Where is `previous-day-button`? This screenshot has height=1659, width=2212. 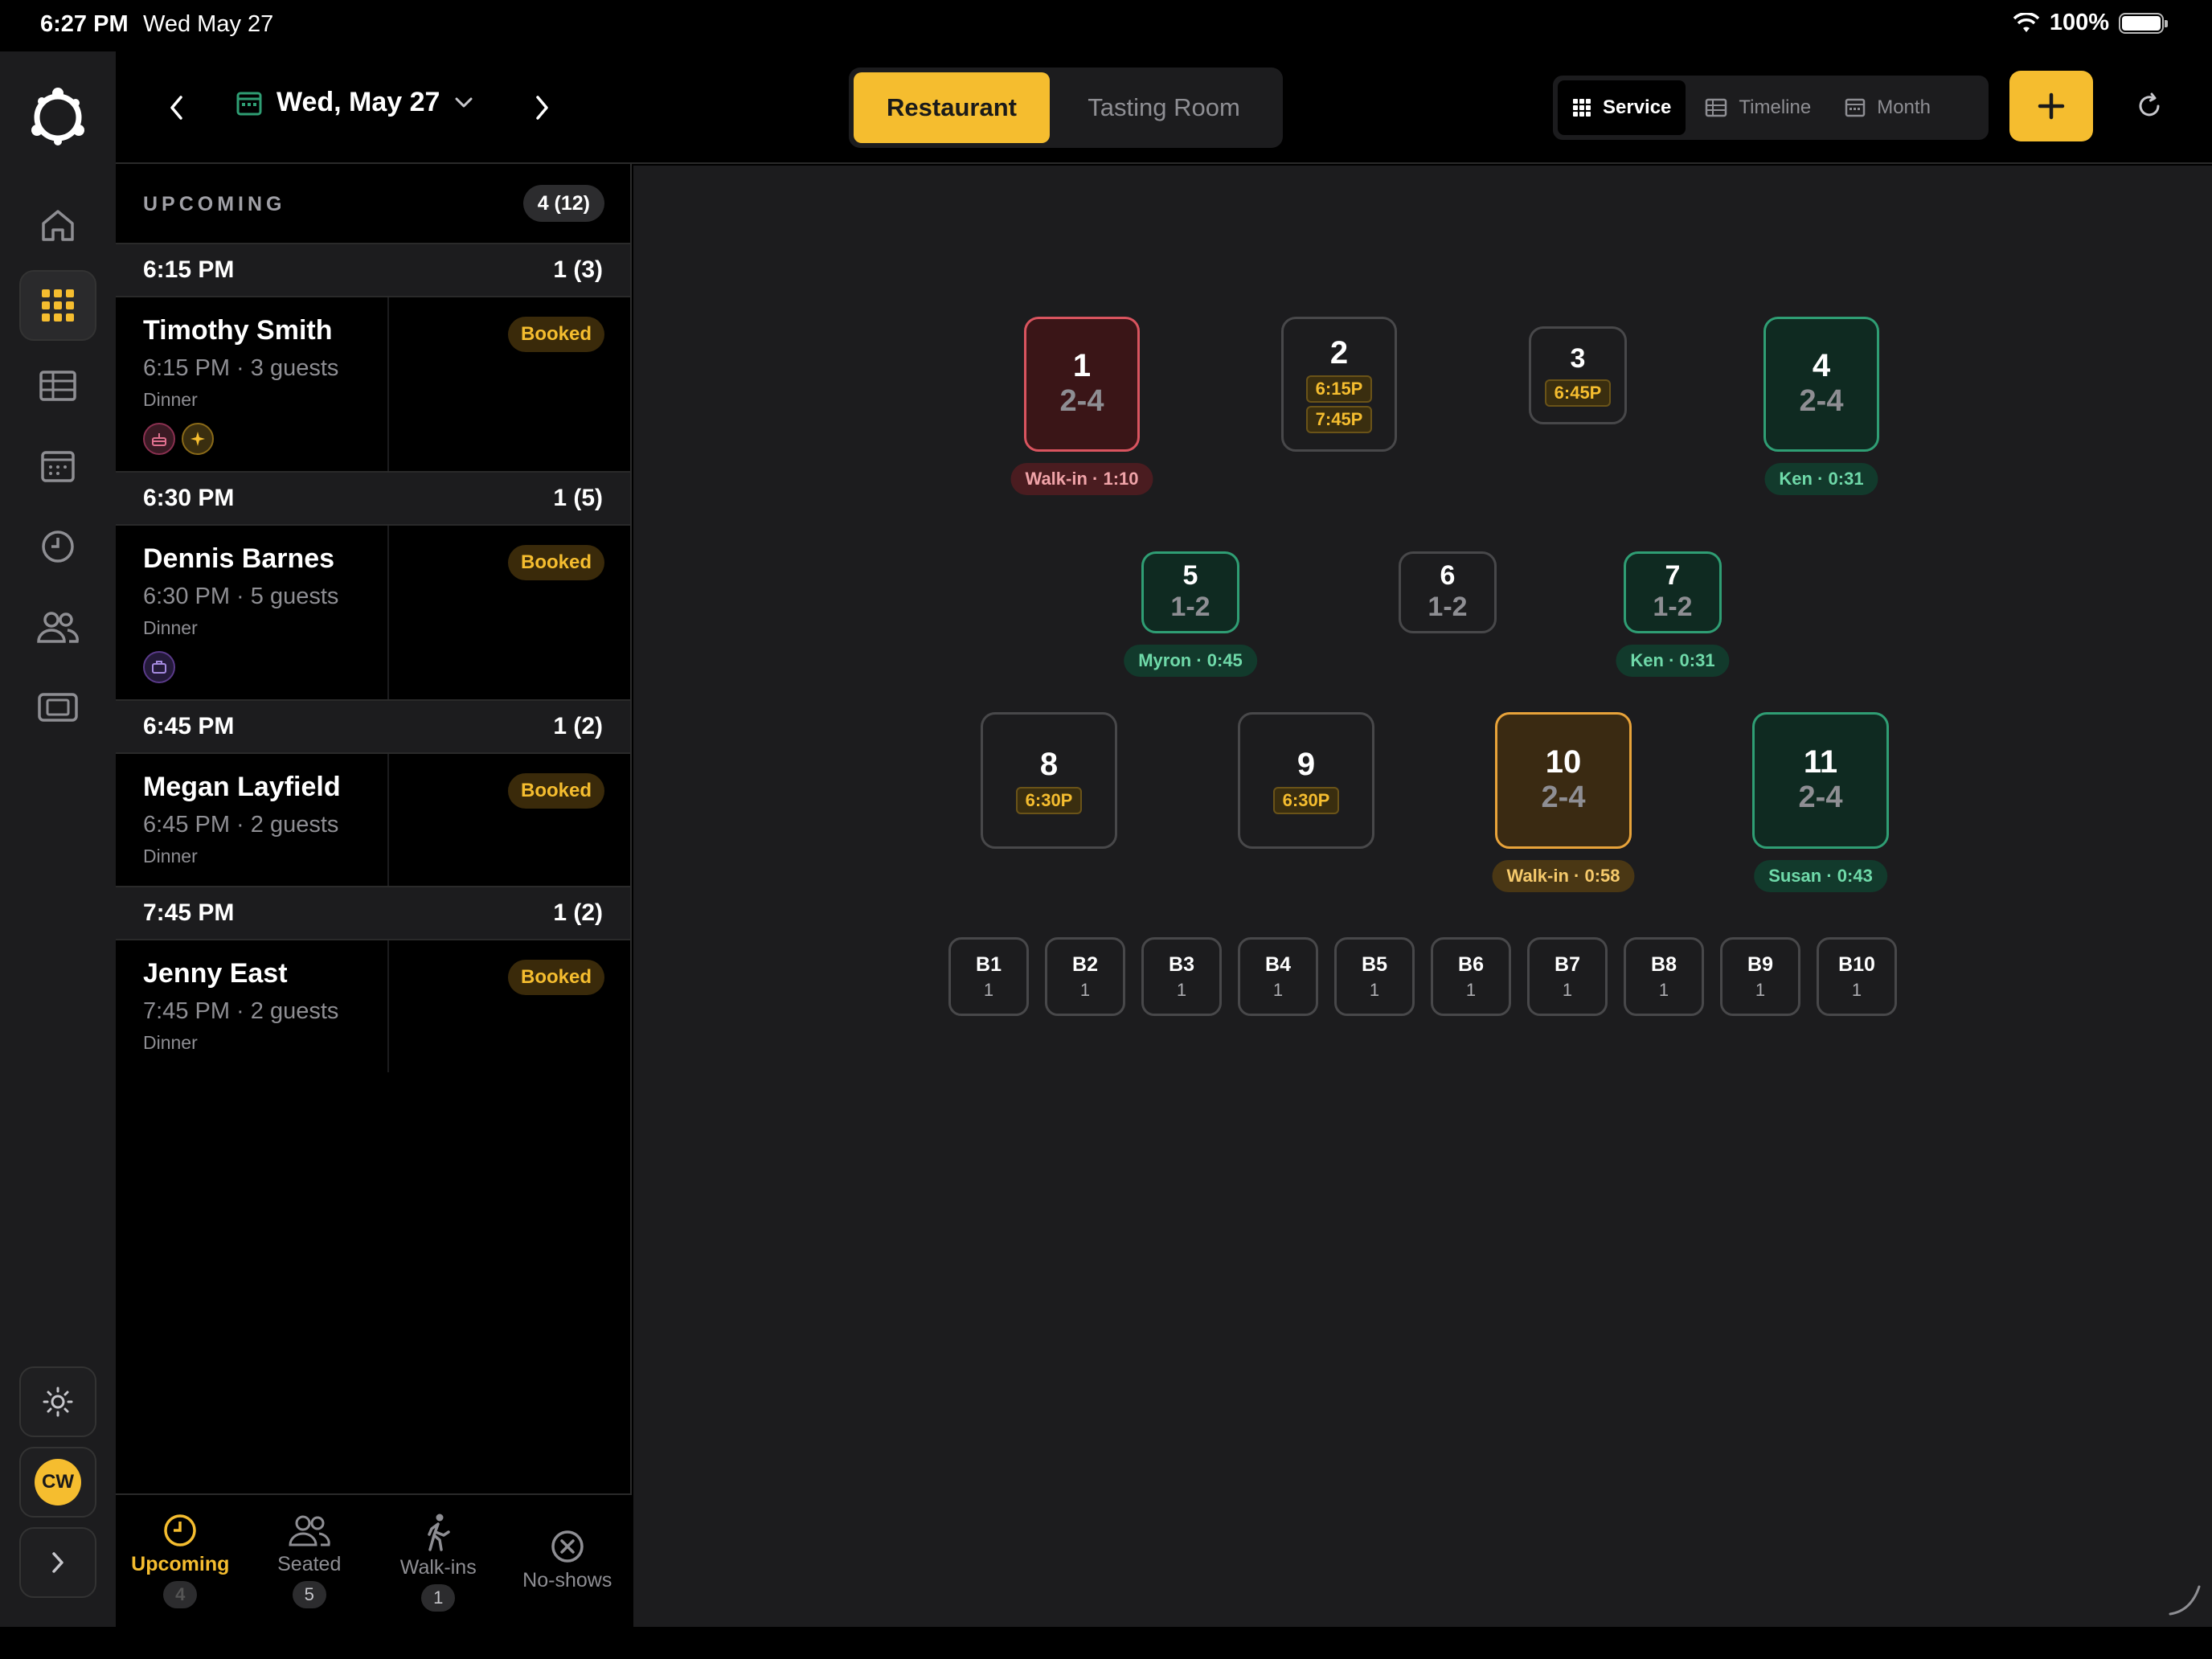
previous-day-button is located at coordinates (177, 108).